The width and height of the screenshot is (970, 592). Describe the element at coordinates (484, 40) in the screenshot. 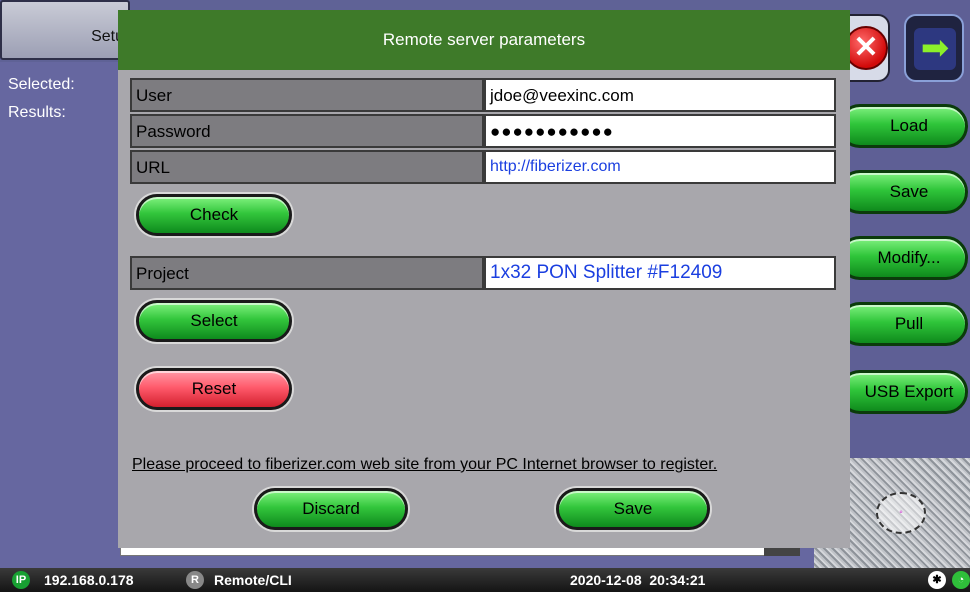

I see `dialog-title: Remote server parameters` at that location.